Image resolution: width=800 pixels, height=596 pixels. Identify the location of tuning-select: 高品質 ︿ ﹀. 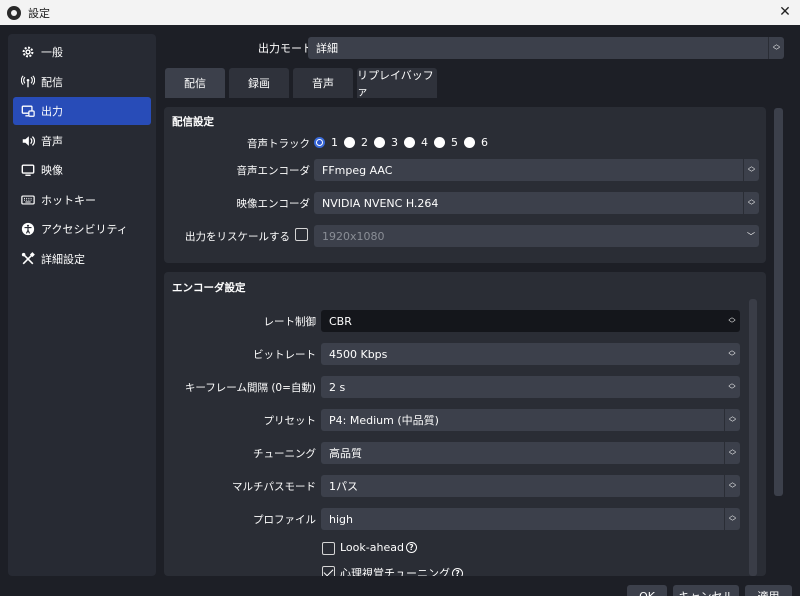
(530, 453).